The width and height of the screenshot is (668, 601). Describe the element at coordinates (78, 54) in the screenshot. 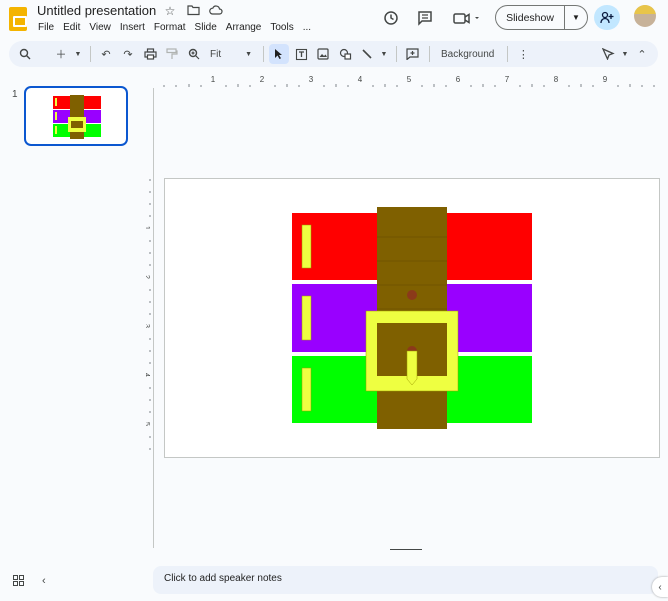

I see `new-slide-dropdown-icon: ▼` at that location.